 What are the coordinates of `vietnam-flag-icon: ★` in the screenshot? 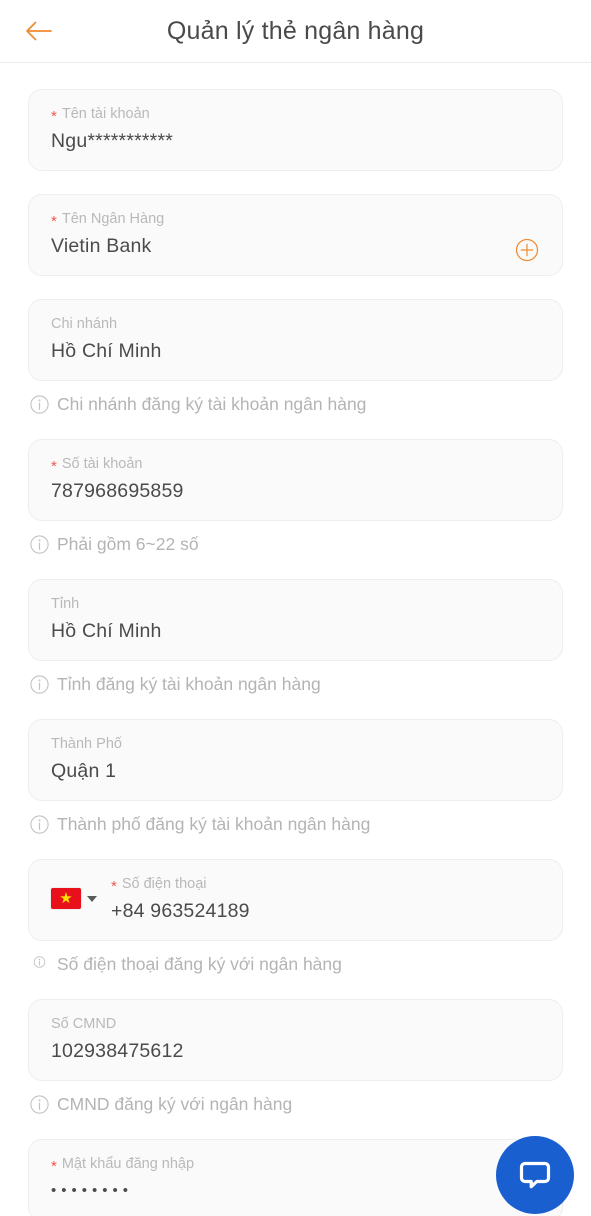 It's located at (66, 898).